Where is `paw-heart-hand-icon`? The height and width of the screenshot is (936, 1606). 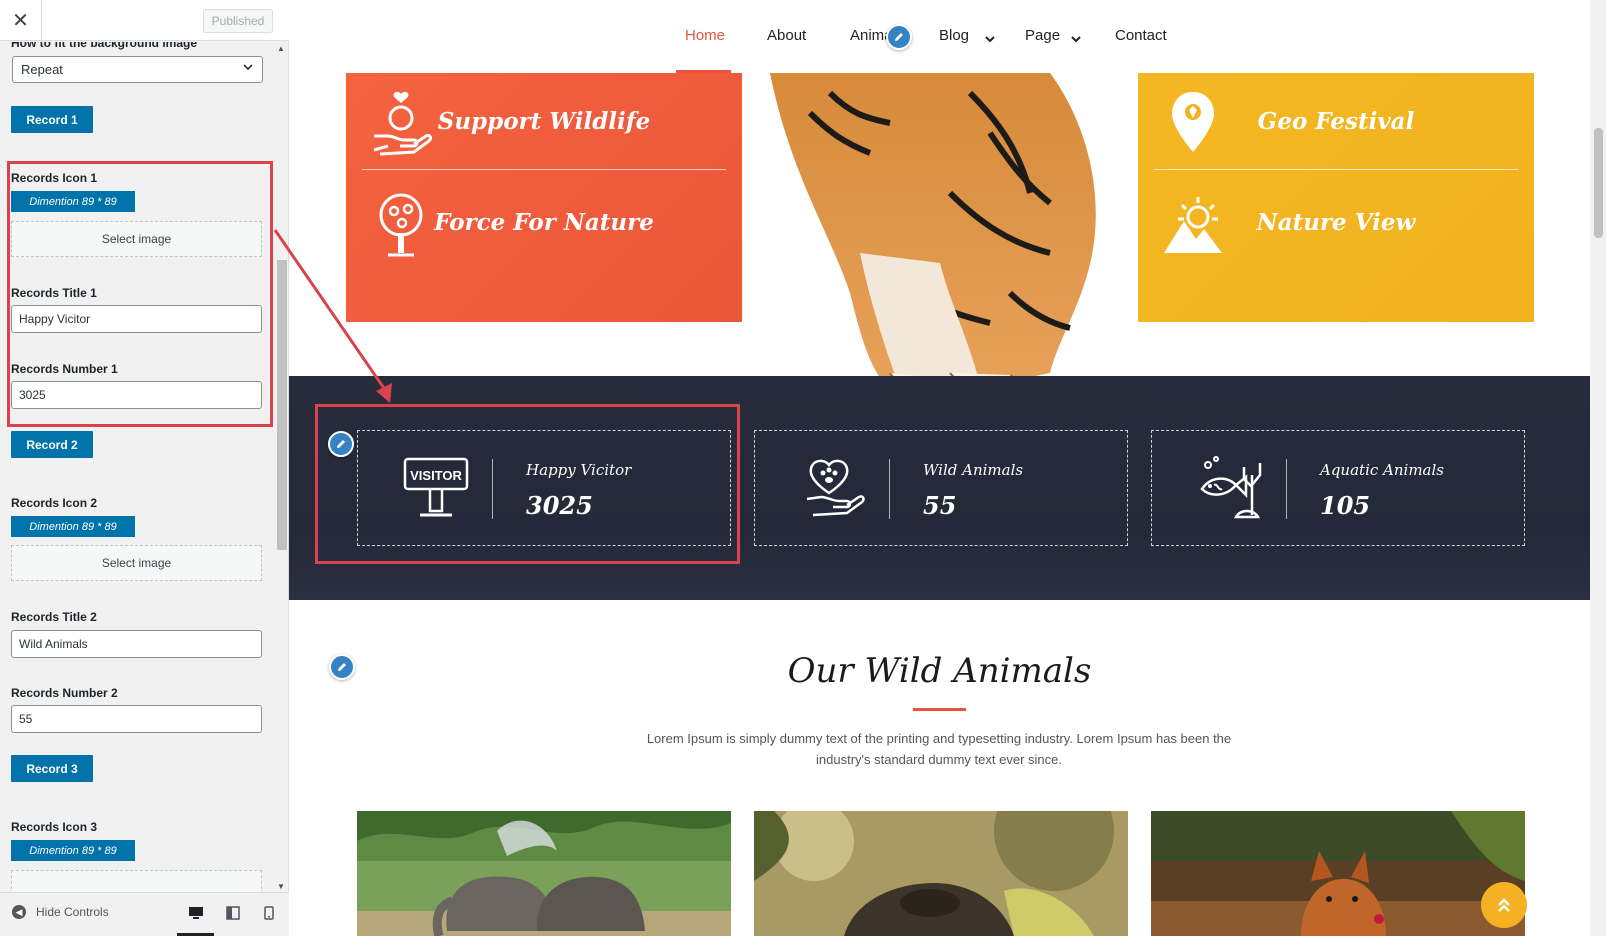
paw-heart-hand-icon is located at coordinates (835, 488).